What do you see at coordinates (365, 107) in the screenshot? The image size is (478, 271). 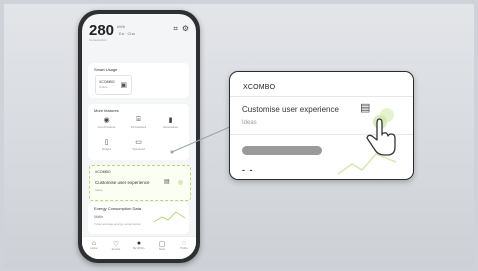 I see `document-icon: ▤` at bounding box center [365, 107].